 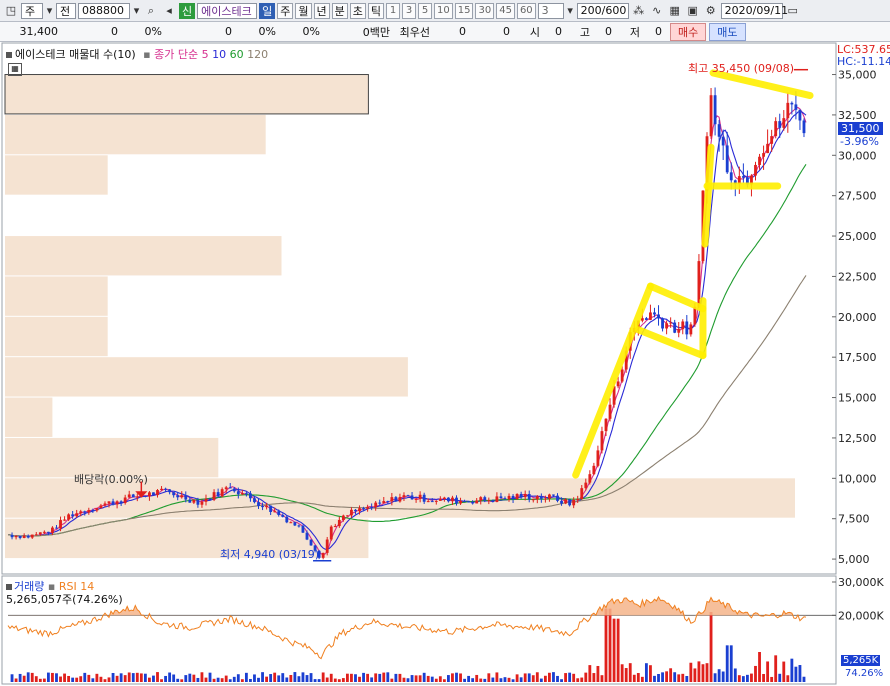 I want to click on tab-week: 주, so click(x=285, y=10).